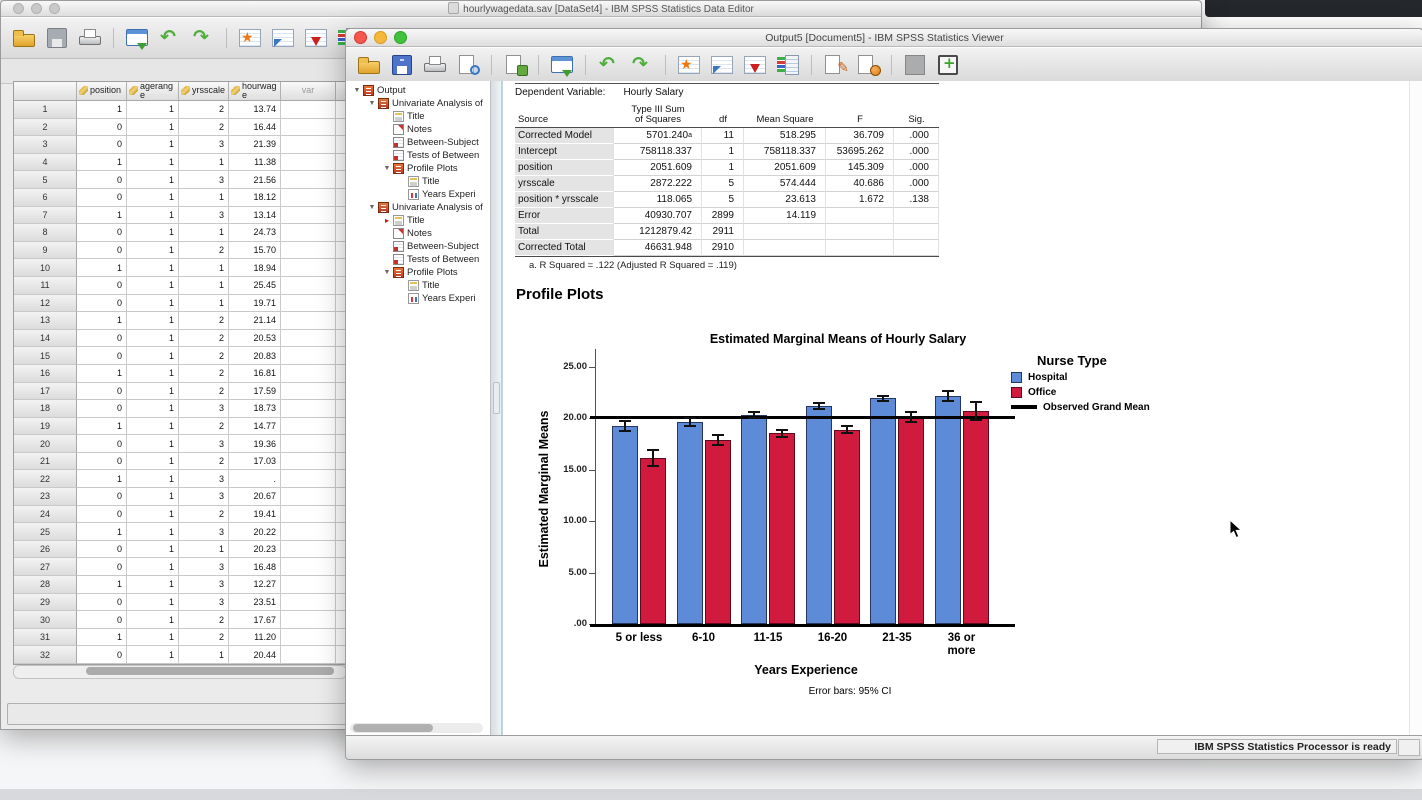 The width and height of the screenshot is (1422, 800). What do you see at coordinates (496, 408) in the screenshot?
I see `pane-splitter` at bounding box center [496, 408].